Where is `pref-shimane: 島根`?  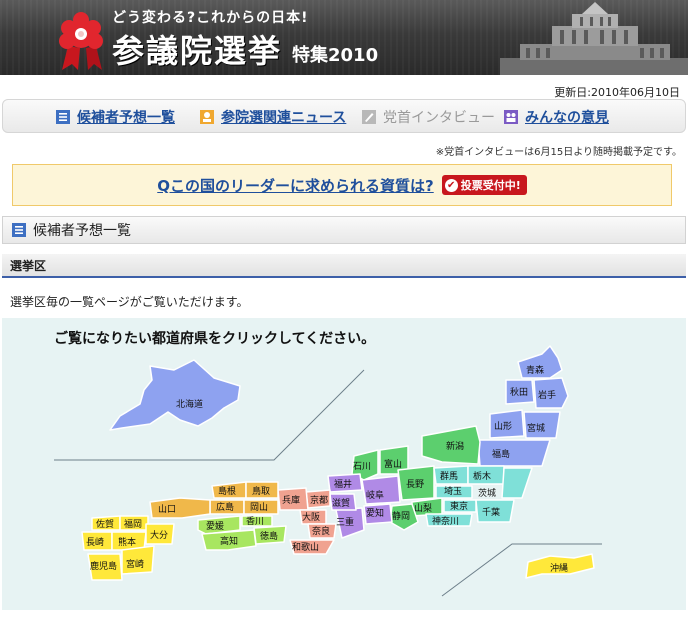
pref-shimane: 島根 is located at coordinates (229, 490).